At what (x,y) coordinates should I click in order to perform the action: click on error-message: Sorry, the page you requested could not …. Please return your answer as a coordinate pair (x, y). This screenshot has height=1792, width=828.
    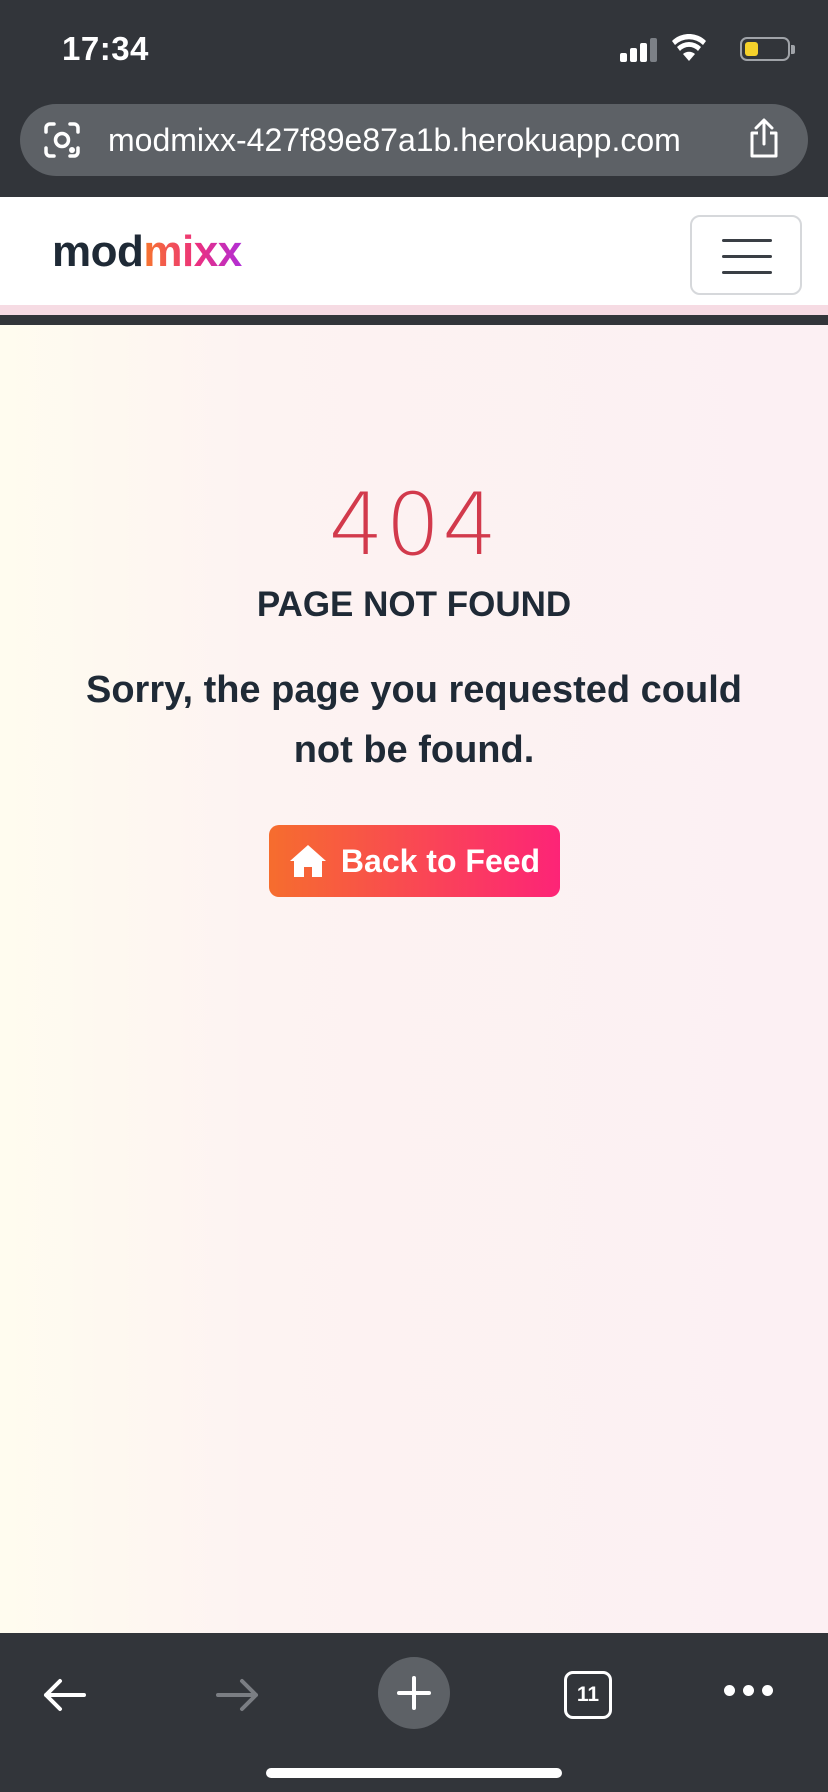
    Looking at the image, I should click on (414, 720).